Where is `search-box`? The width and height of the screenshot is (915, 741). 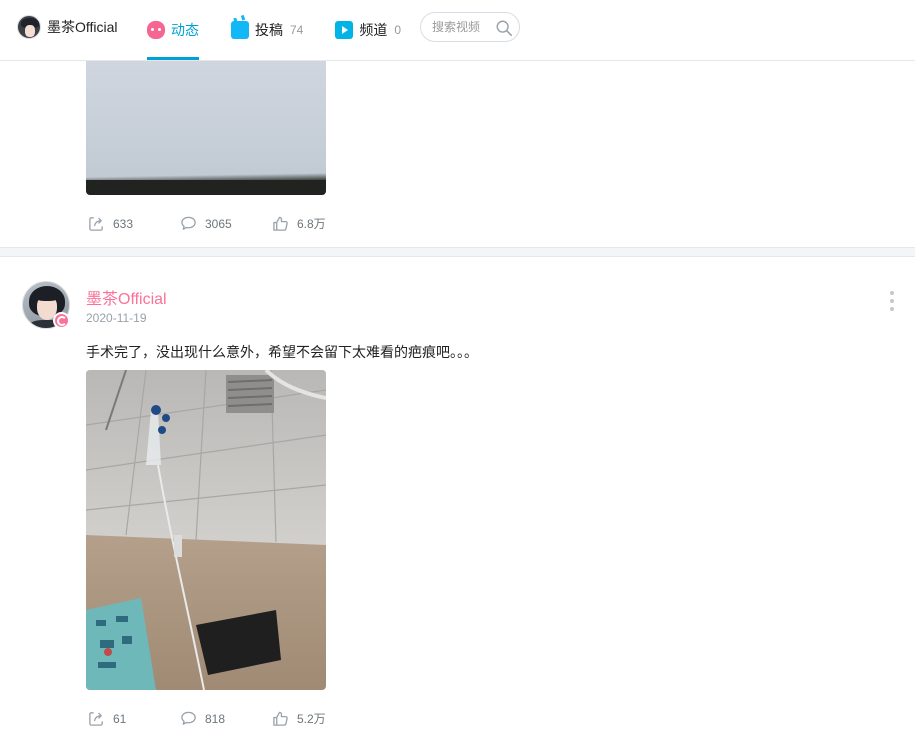 search-box is located at coordinates (470, 27).